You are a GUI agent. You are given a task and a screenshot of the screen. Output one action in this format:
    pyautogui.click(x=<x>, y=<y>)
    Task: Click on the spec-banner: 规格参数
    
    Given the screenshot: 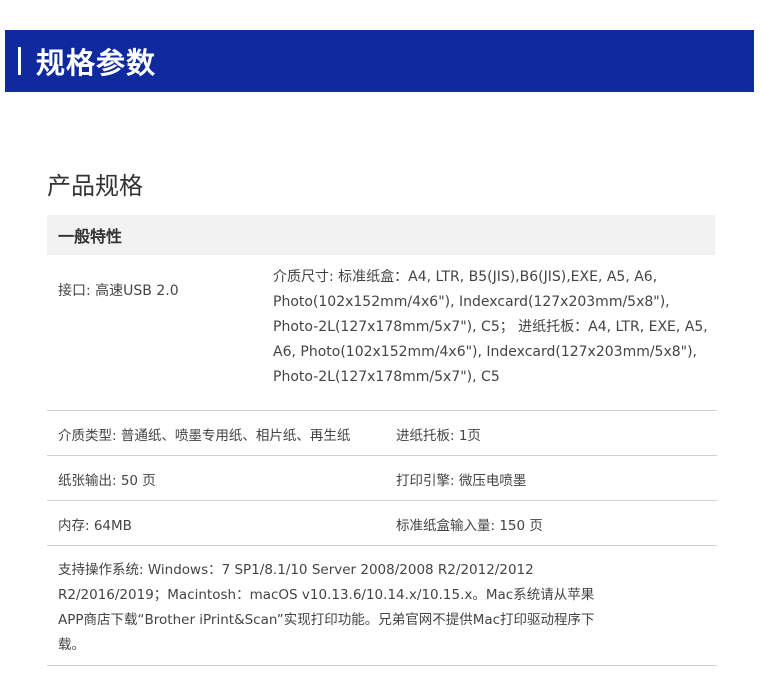 What is the action you would take?
    pyautogui.click(x=379, y=61)
    